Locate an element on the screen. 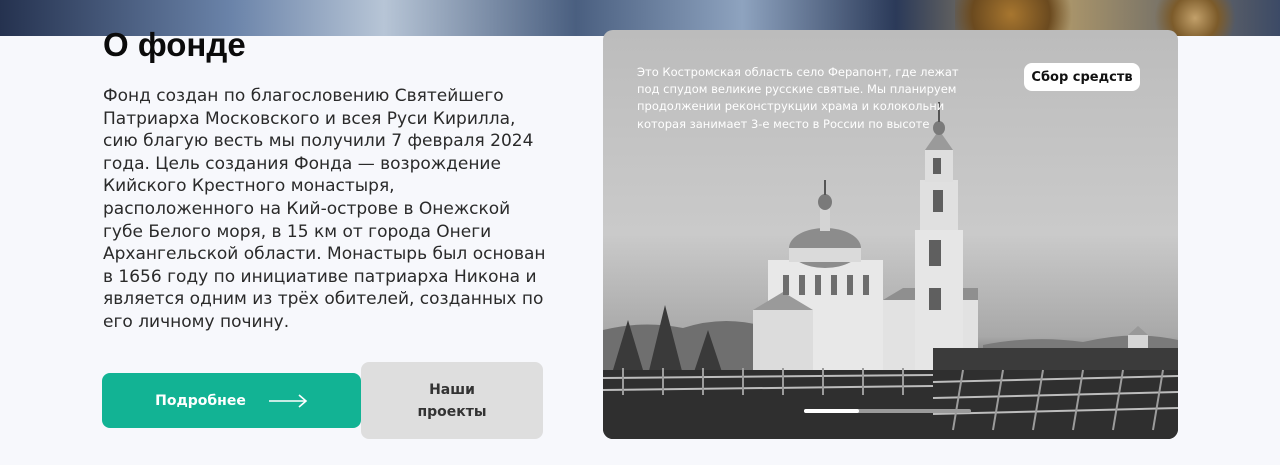 The height and width of the screenshot is (465, 1280). fundraising-badge: Сбор средств is located at coordinates (1082, 77).